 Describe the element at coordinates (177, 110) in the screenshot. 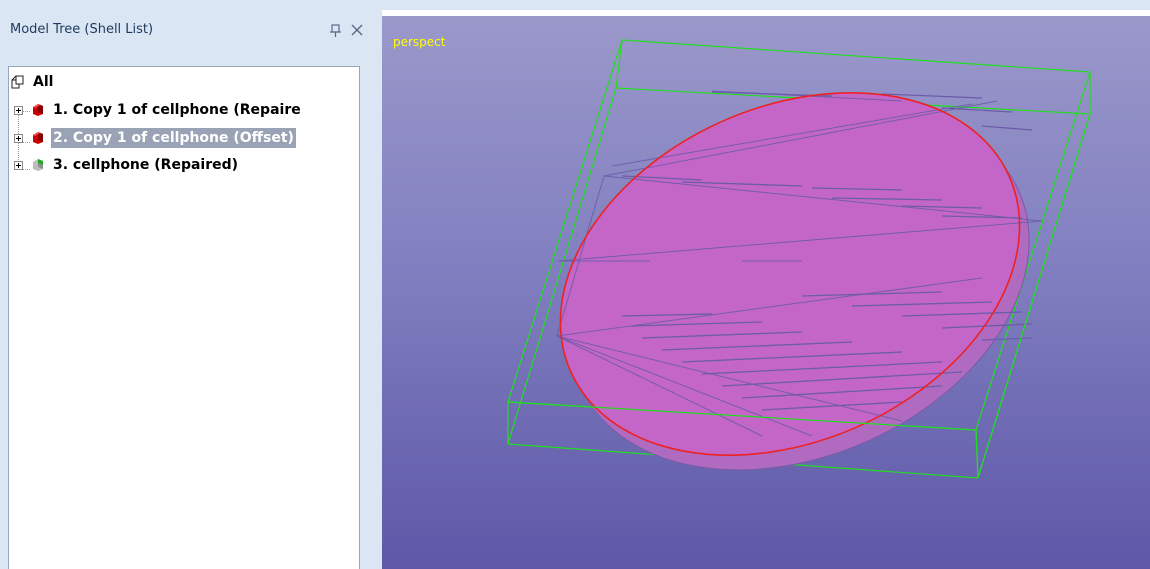

I see `tree-item-label: 1. Copy 1 of cellphone (Repaire` at that location.